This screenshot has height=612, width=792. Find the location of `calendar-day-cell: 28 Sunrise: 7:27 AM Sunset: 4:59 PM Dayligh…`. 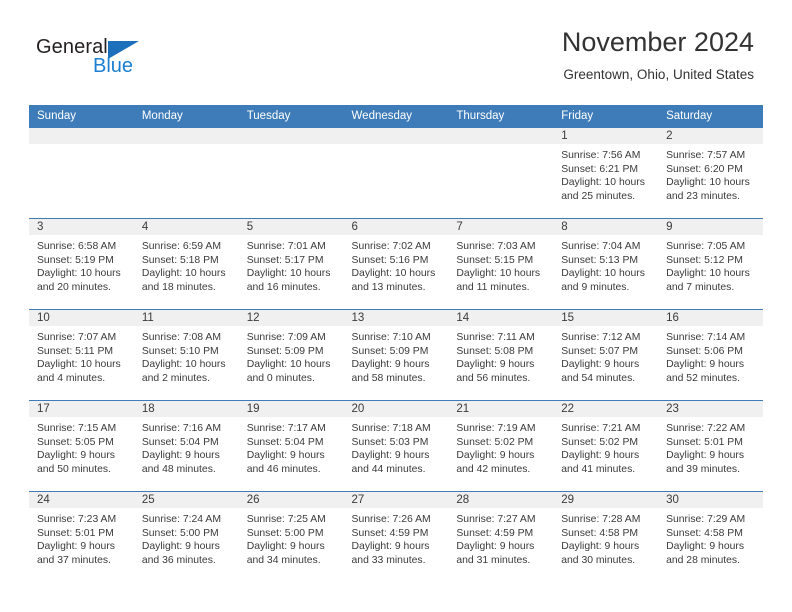

calendar-day-cell: 28 Sunrise: 7:27 AM Sunset: 4:59 PM Dayligh… is located at coordinates (501, 536).